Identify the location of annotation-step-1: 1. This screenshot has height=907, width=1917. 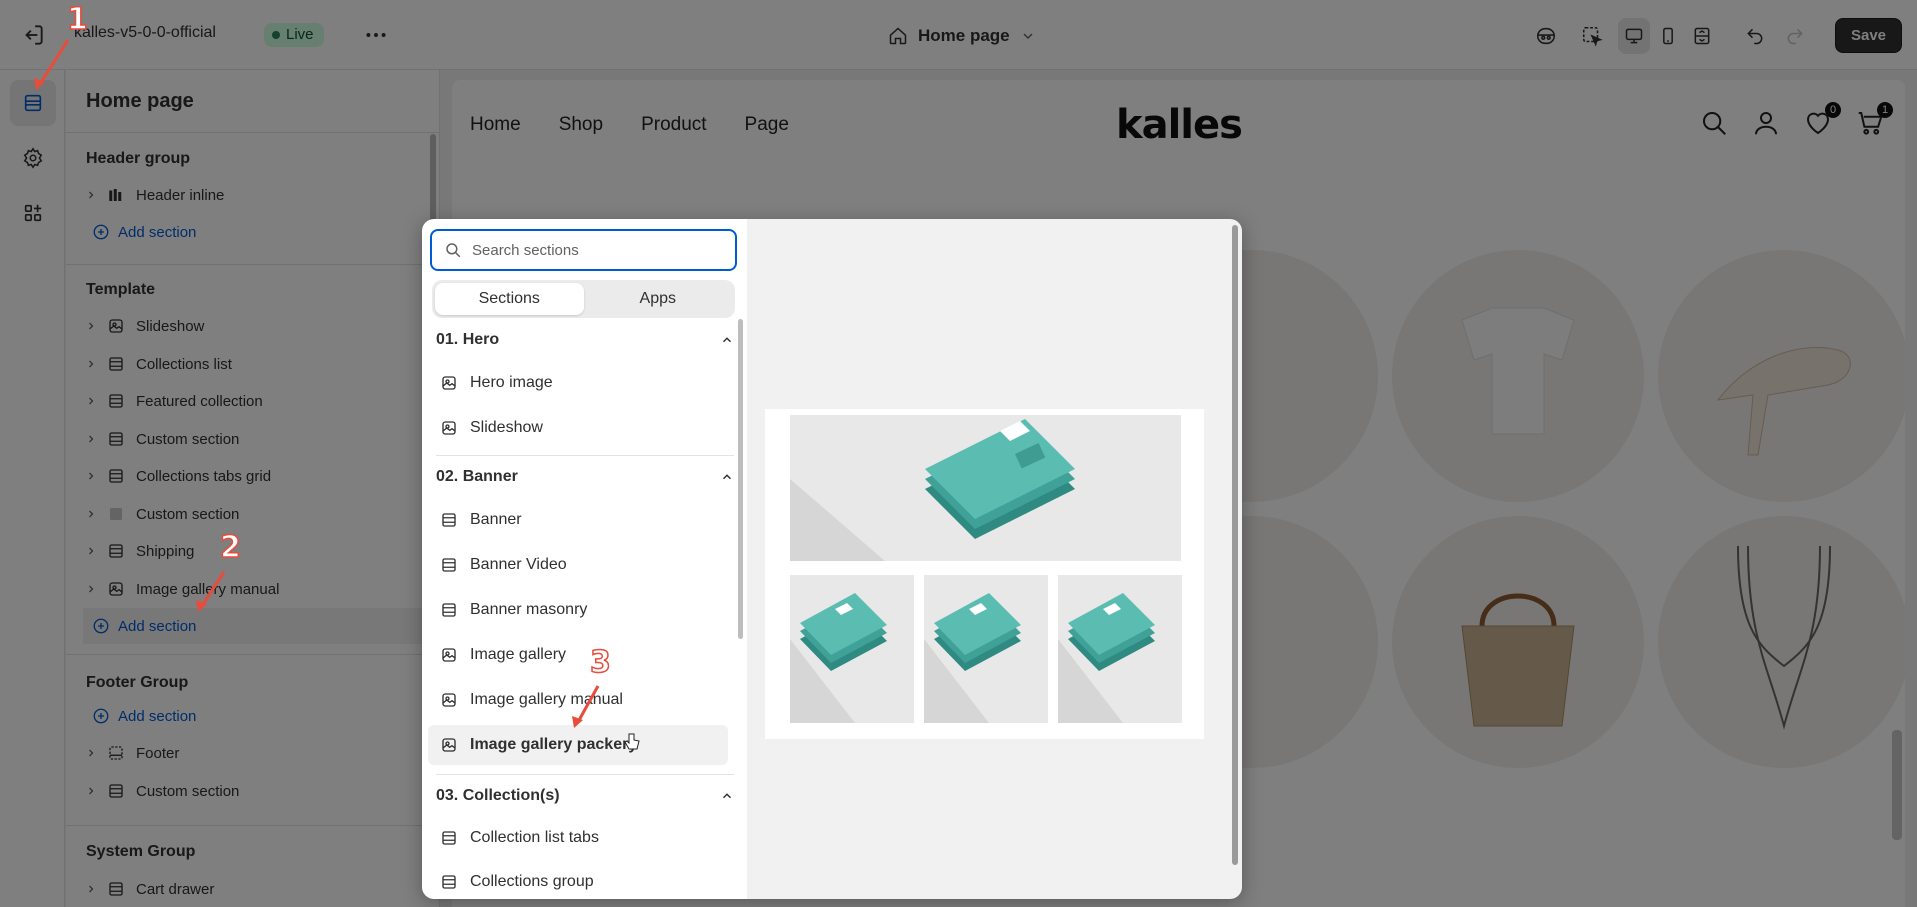
(77, 19).